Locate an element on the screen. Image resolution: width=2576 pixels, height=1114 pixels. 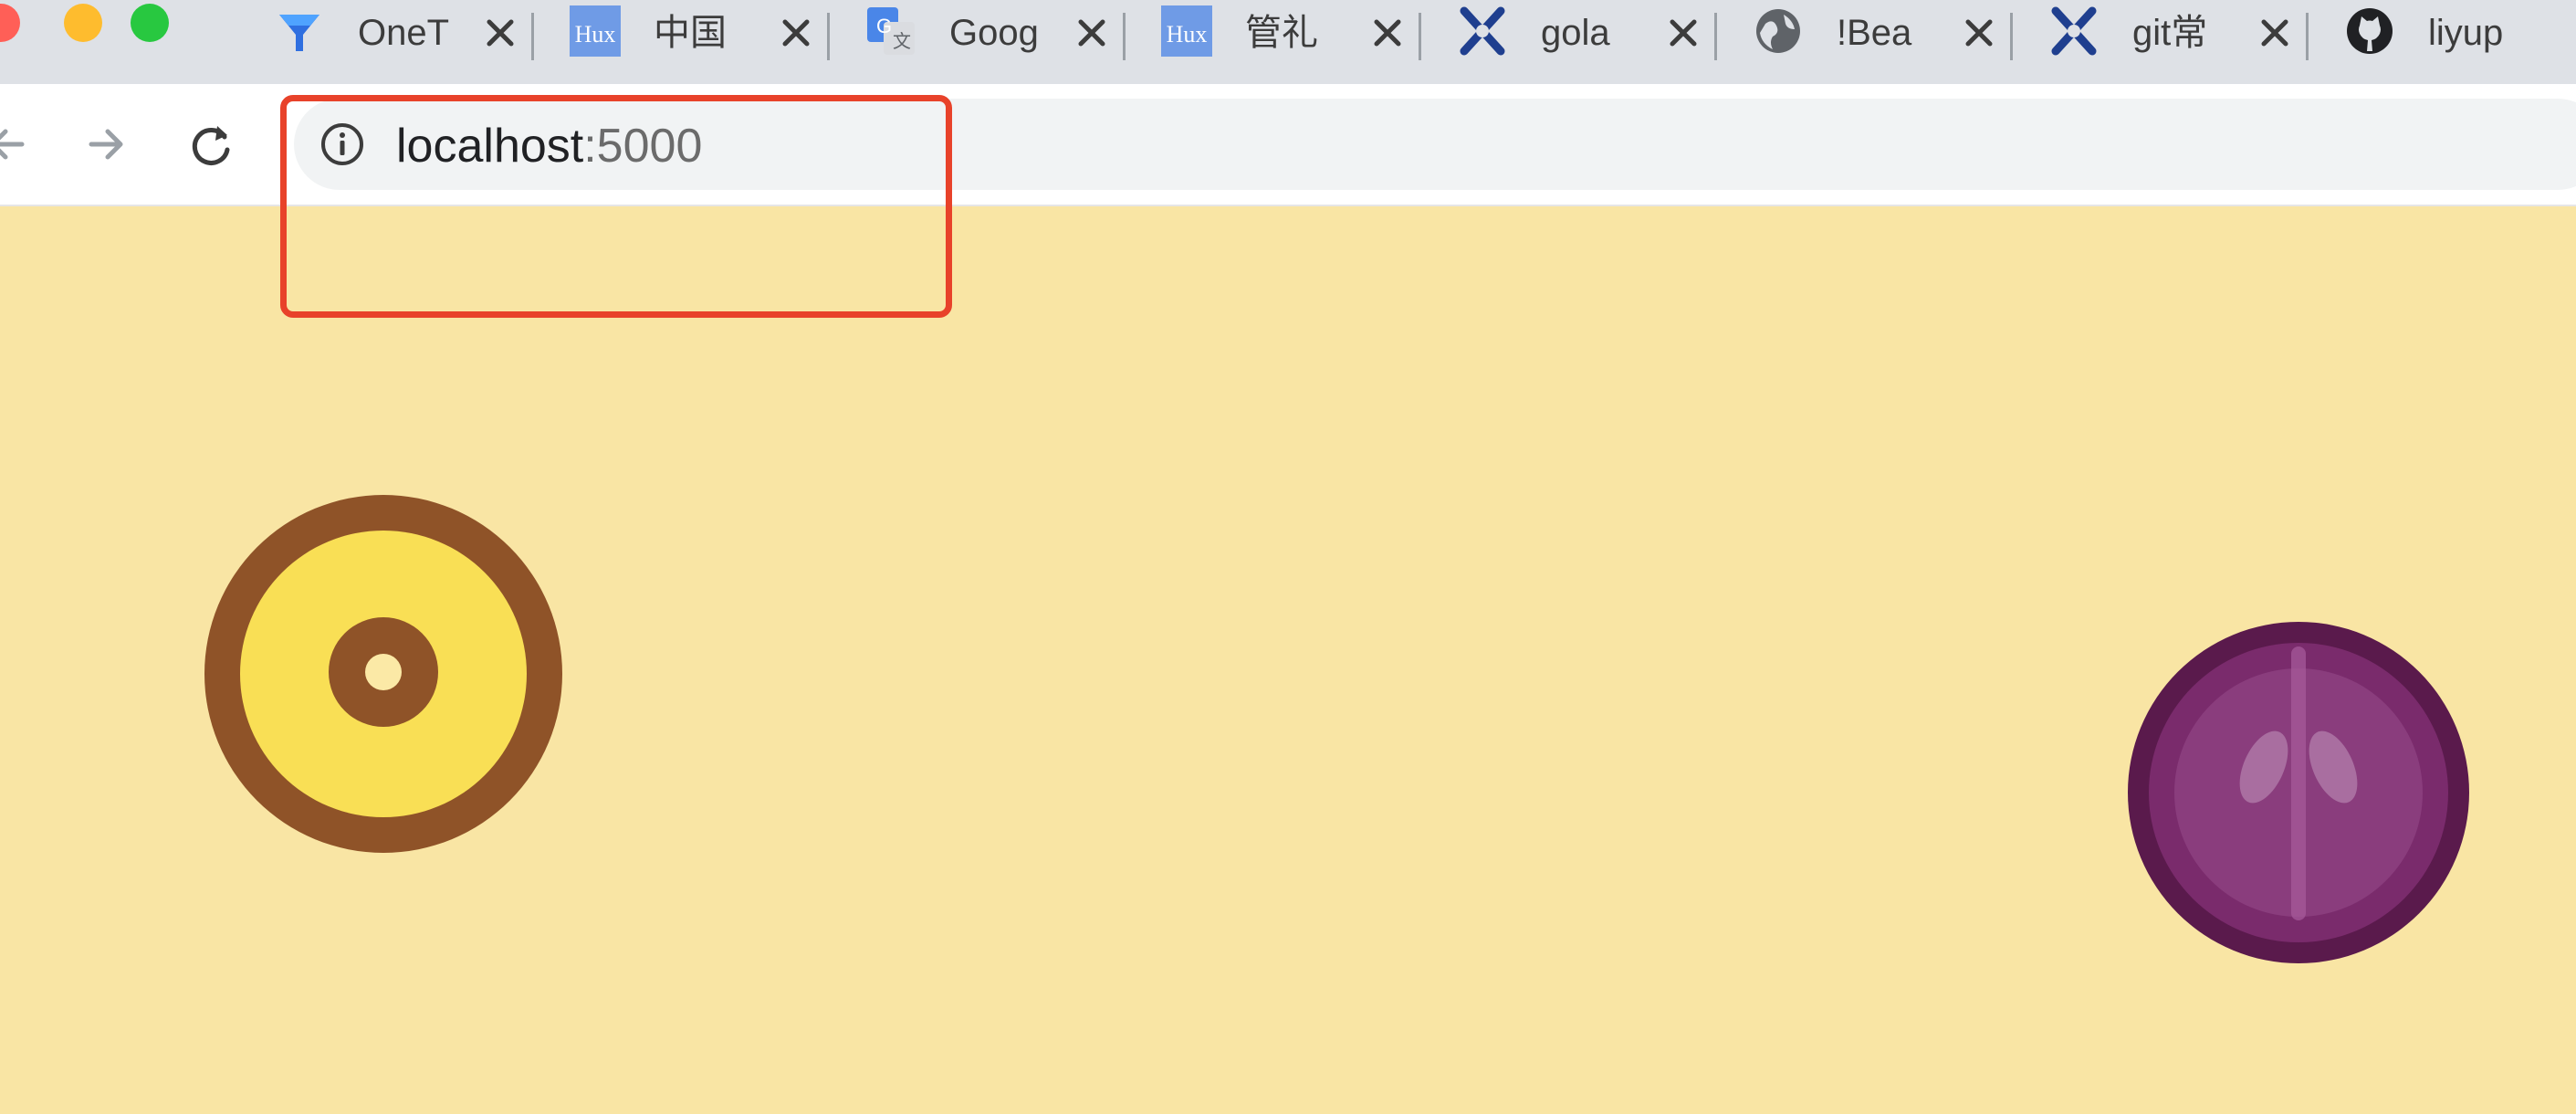
minimize-window-button is located at coordinates (83, 23).